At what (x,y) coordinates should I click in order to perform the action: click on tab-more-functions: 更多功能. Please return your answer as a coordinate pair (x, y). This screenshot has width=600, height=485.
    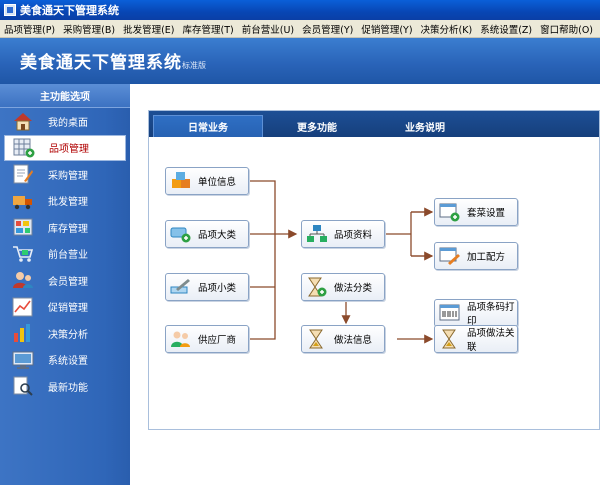
    Looking at the image, I should click on (317, 126).